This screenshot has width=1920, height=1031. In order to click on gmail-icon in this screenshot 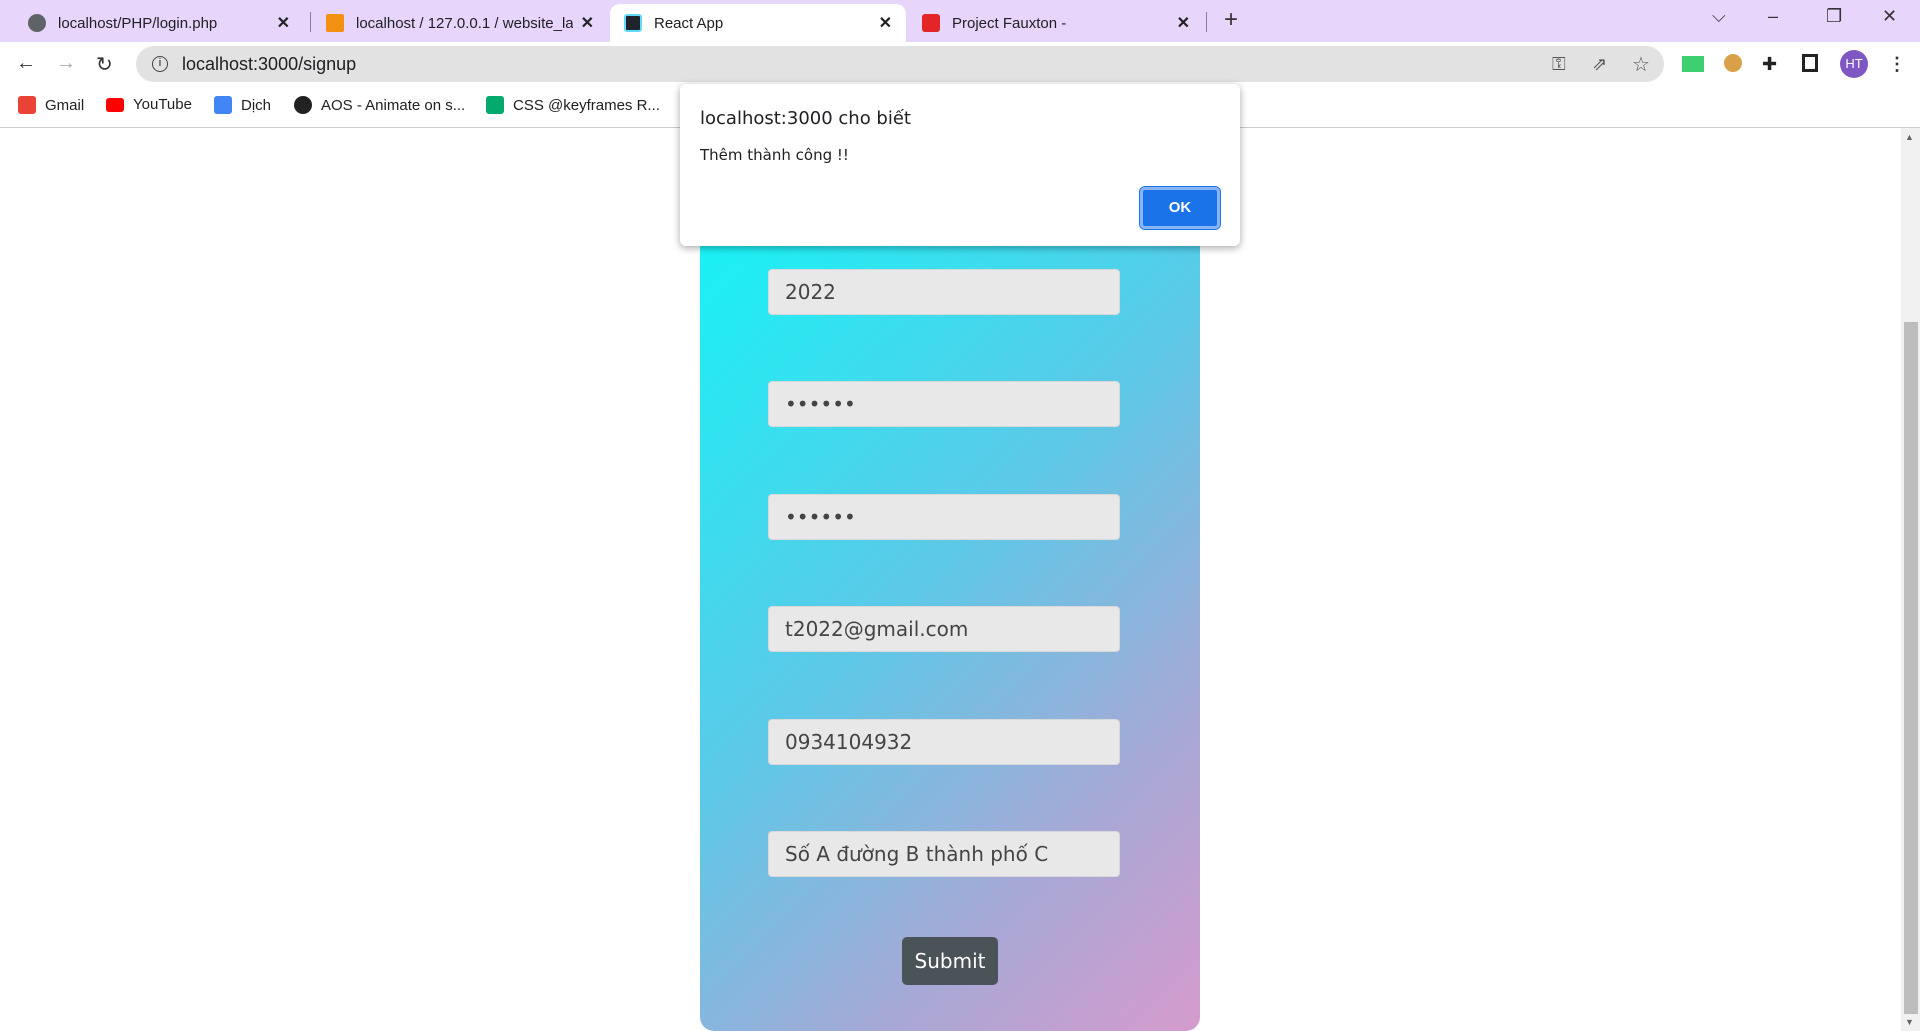, I will do `click(27, 105)`.